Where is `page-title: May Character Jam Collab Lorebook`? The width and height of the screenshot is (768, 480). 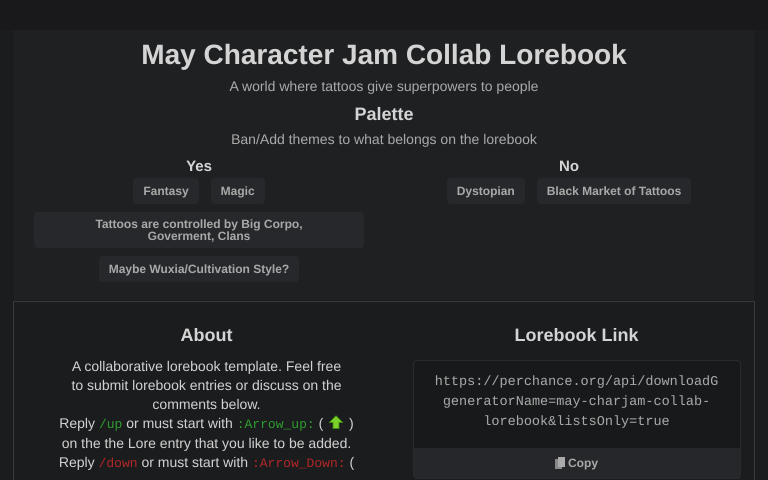
page-title: May Character Jam Collab Lorebook is located at coordinates (384, 55).